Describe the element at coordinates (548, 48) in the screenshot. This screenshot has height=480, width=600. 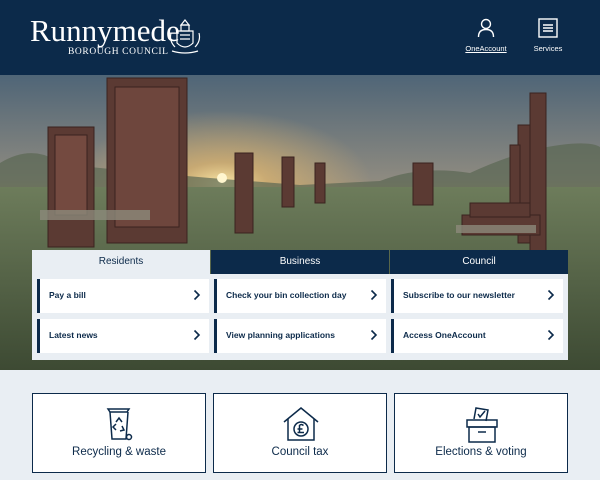
I see `services-label: Services` at that location.